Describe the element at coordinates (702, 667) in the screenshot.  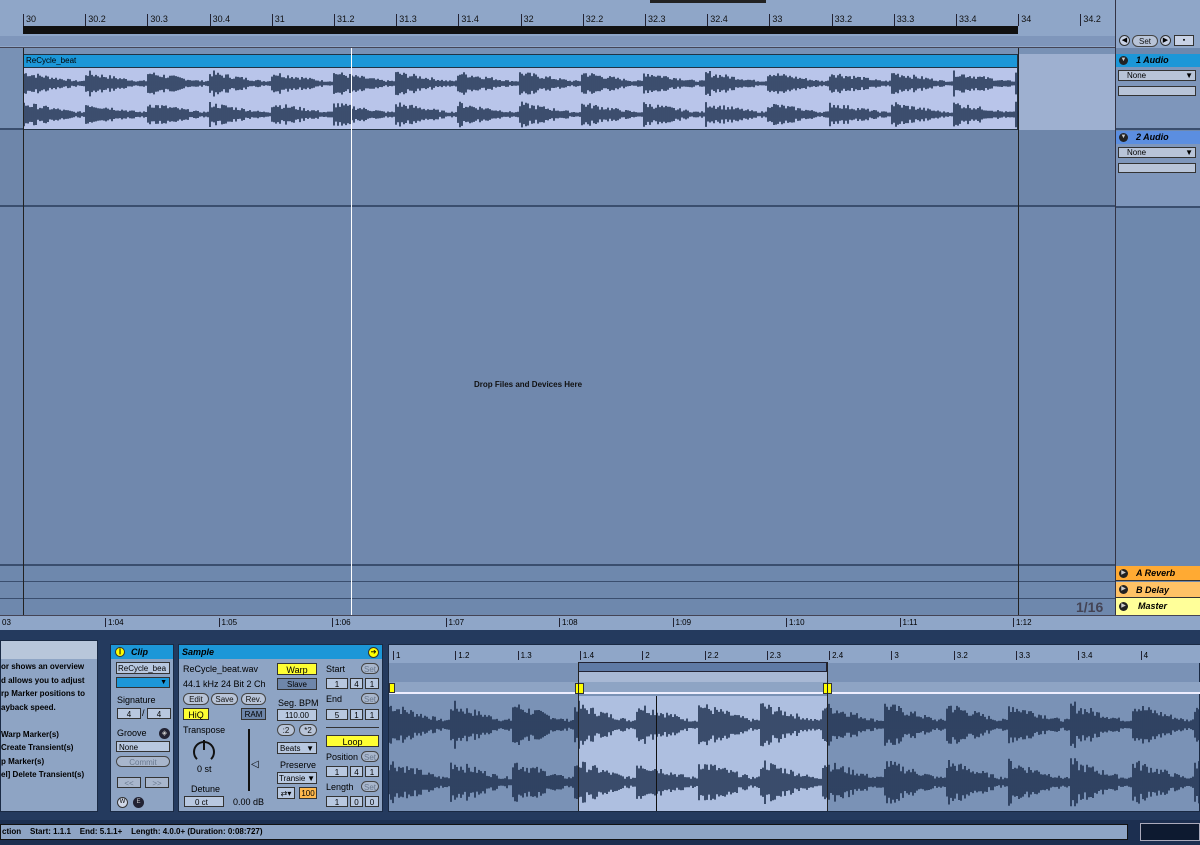
I see `loop-region-bar` at that location.